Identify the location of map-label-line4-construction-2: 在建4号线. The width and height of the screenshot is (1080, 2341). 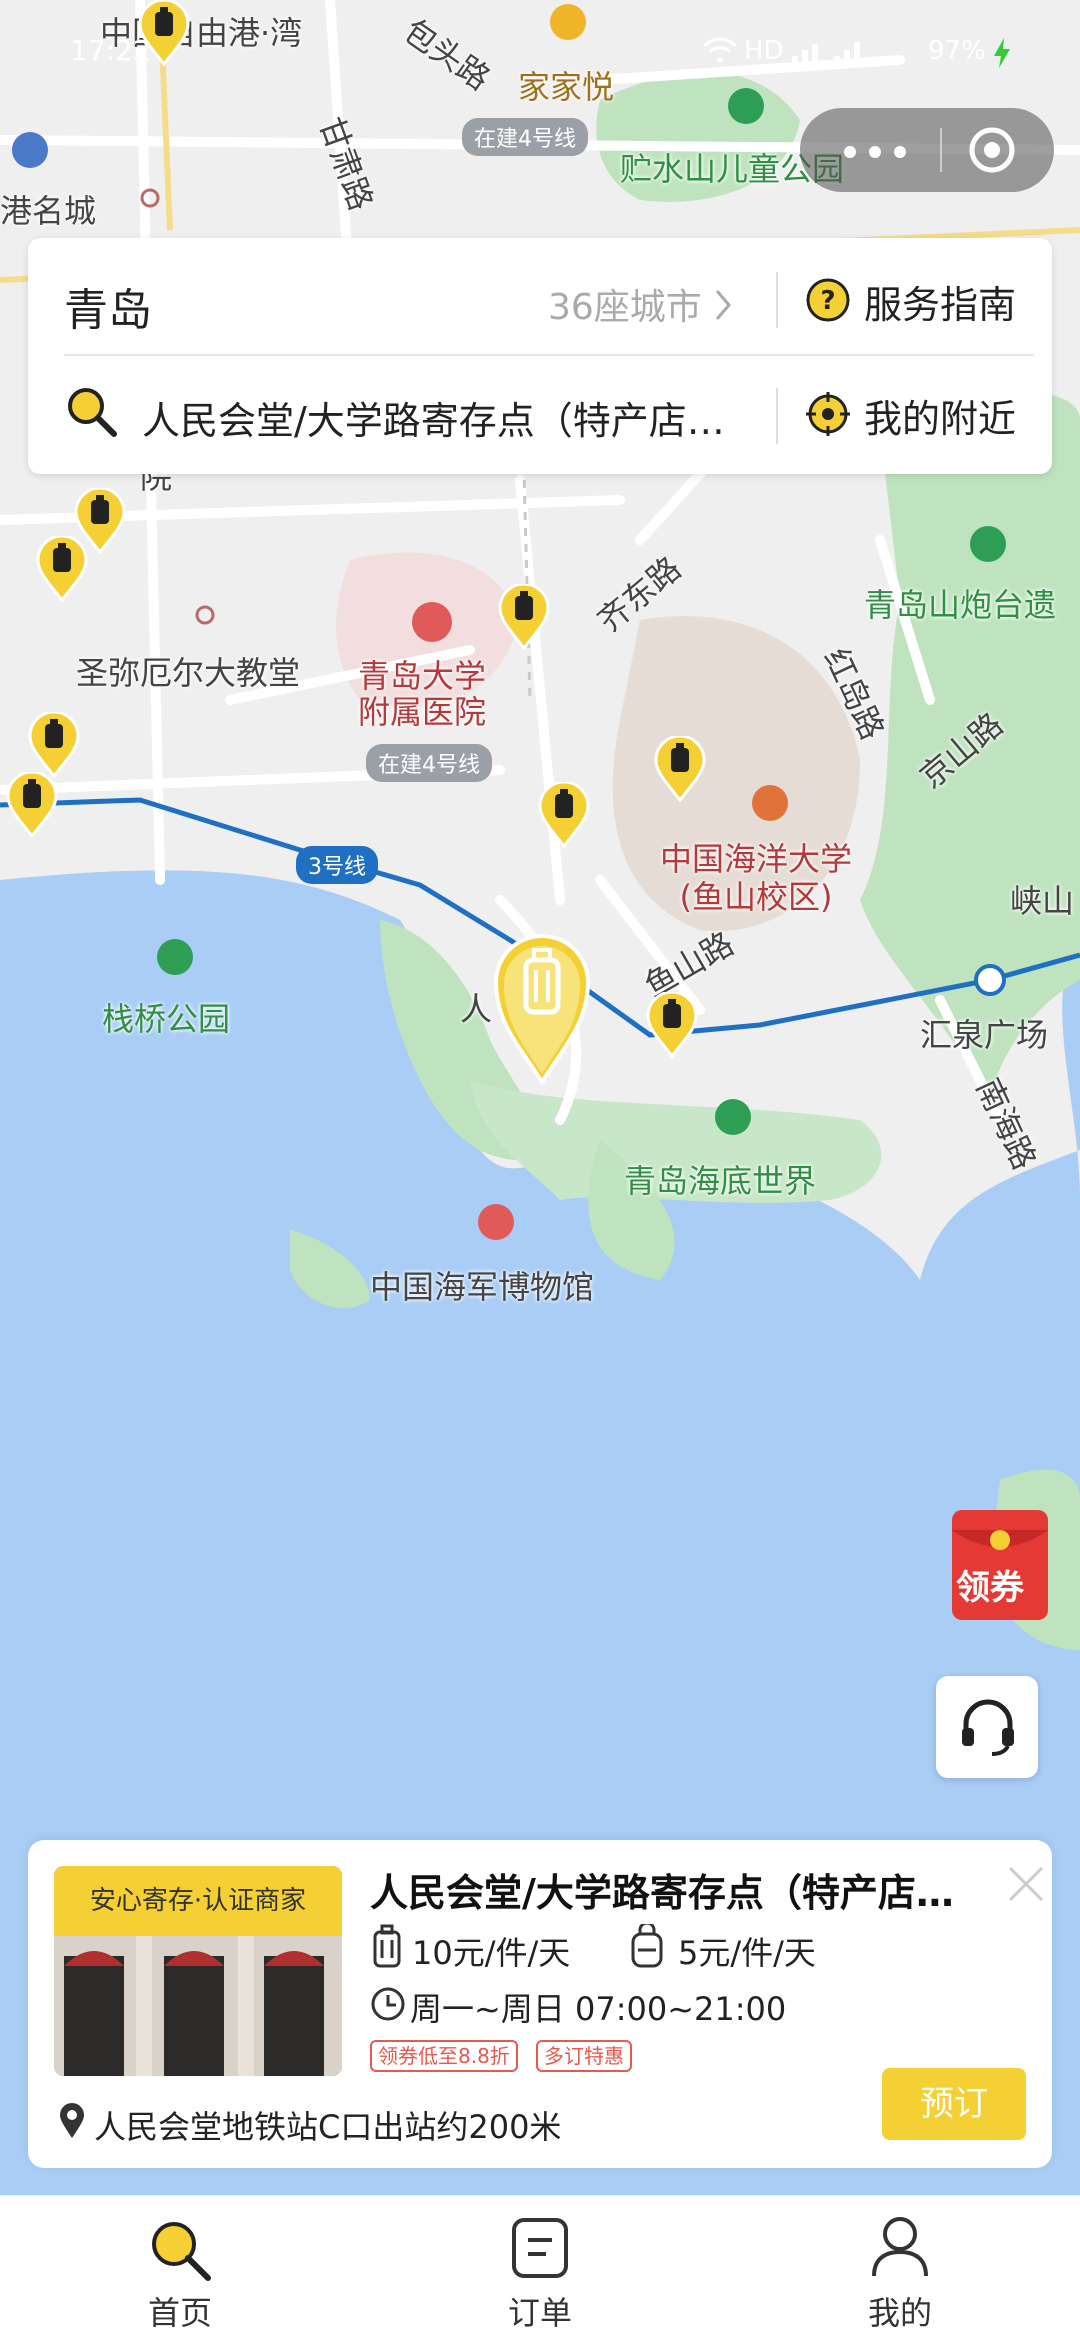
(429, 763).